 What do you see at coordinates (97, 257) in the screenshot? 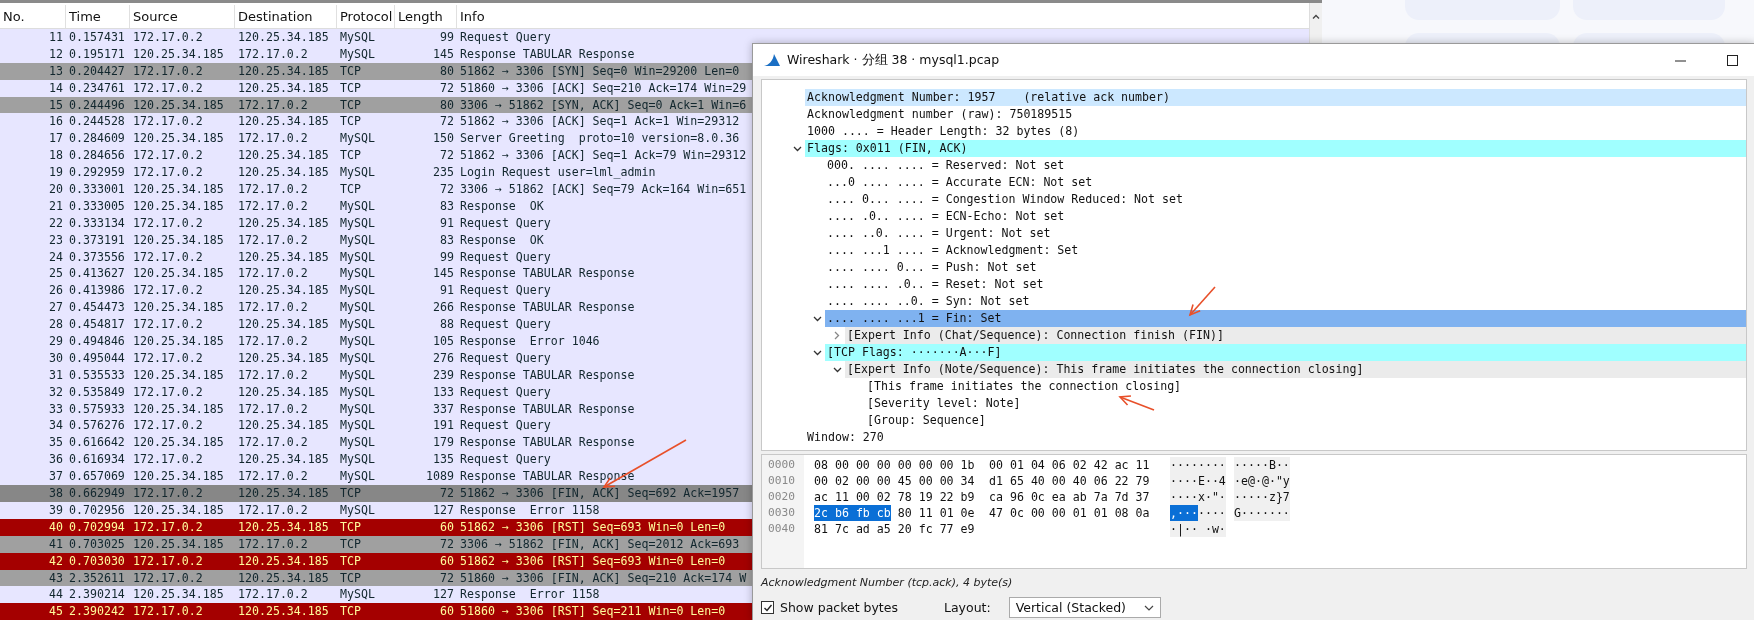
I see `table-cell-text: 0.373556` at bounding box center [97, 257].